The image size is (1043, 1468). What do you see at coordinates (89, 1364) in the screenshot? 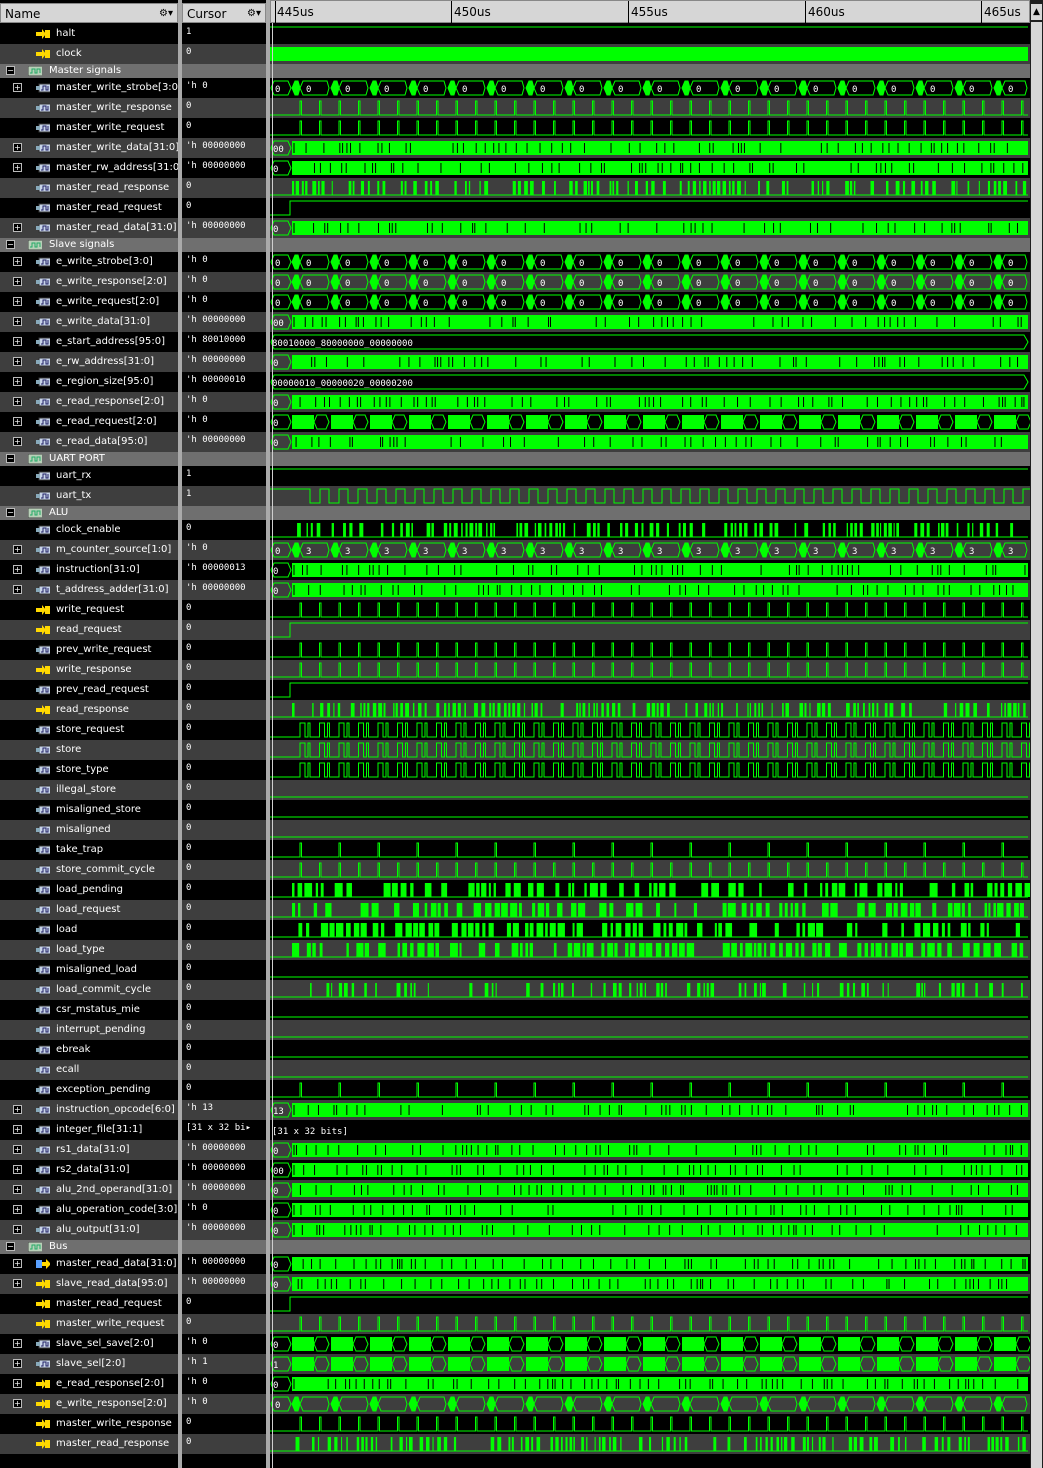
I see `signal-row-slave-sel: + slave_sel[2:0]` at bounding box center [89, 1364].